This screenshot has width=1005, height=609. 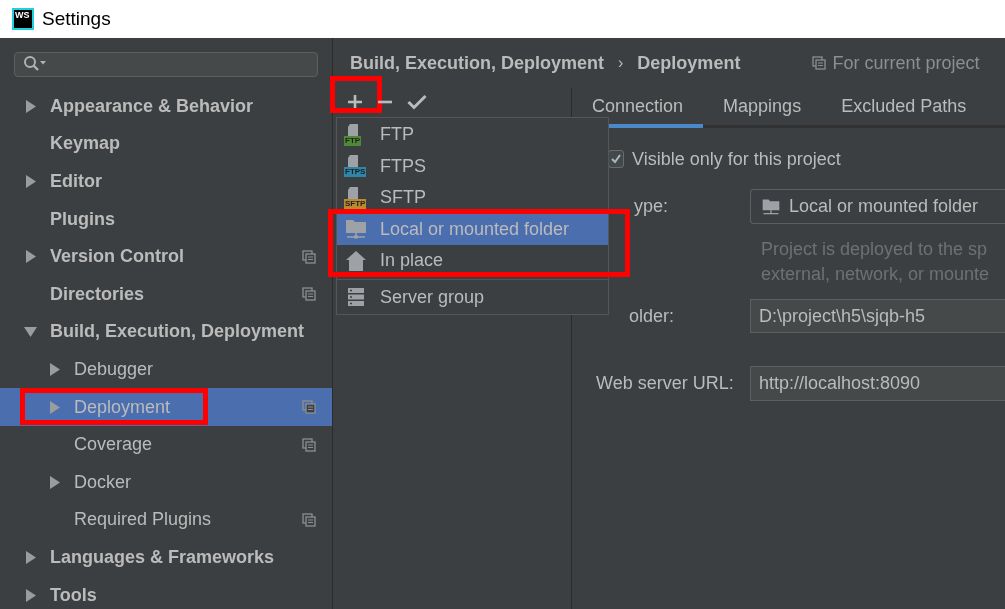 I want to click on expanded-arrow-icon, so click(x=30, y=332).